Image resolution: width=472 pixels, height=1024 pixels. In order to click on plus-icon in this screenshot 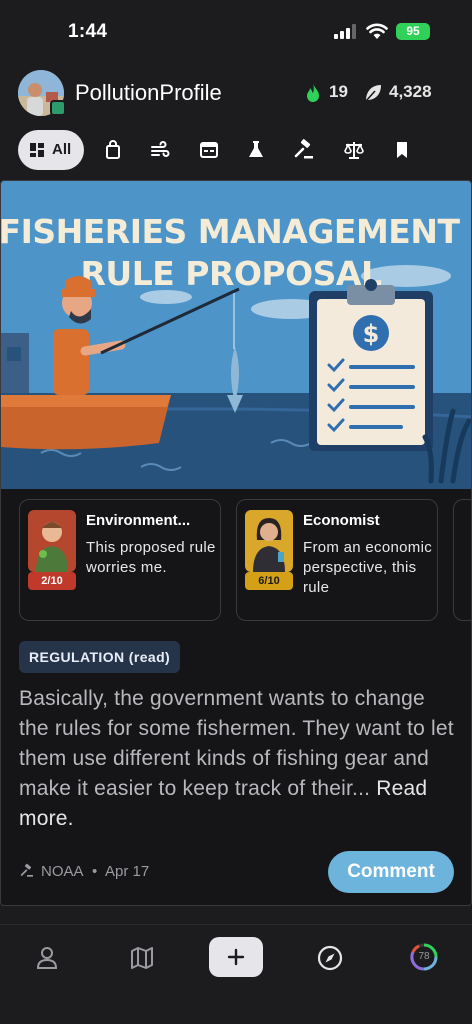, I will do `click(236, 957)`.